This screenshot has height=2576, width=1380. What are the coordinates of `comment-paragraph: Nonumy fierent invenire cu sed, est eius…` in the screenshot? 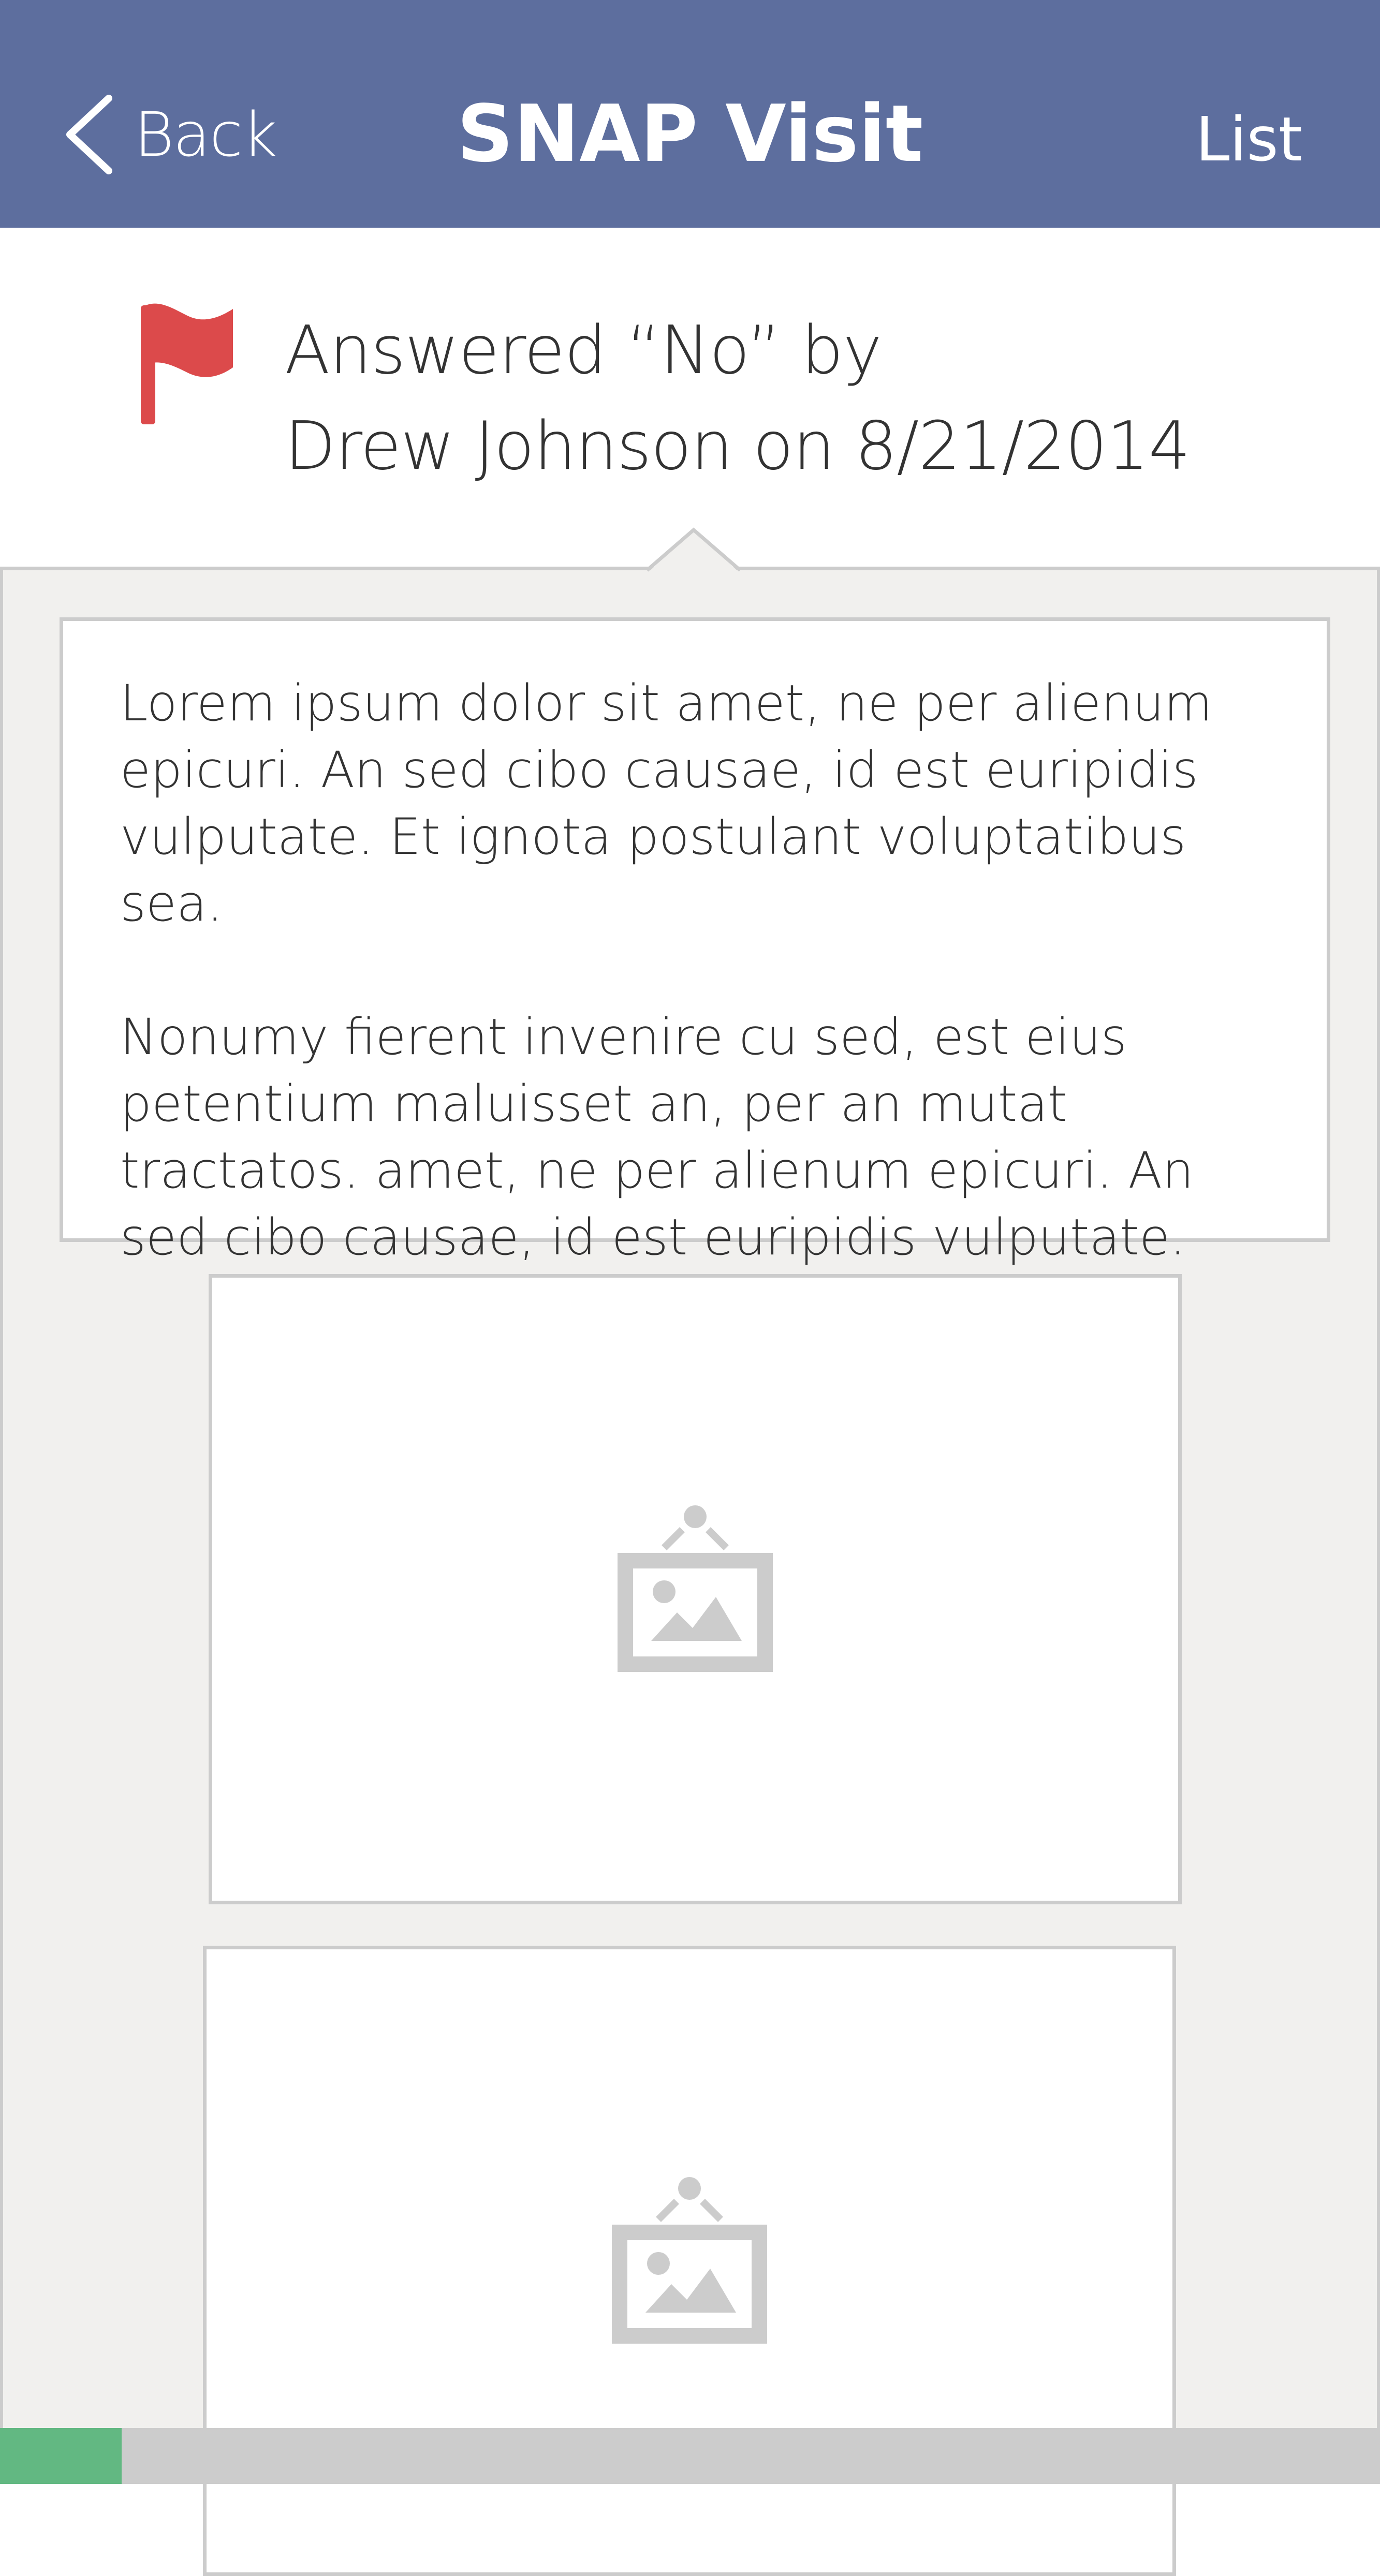 It's located at (657, 1137).